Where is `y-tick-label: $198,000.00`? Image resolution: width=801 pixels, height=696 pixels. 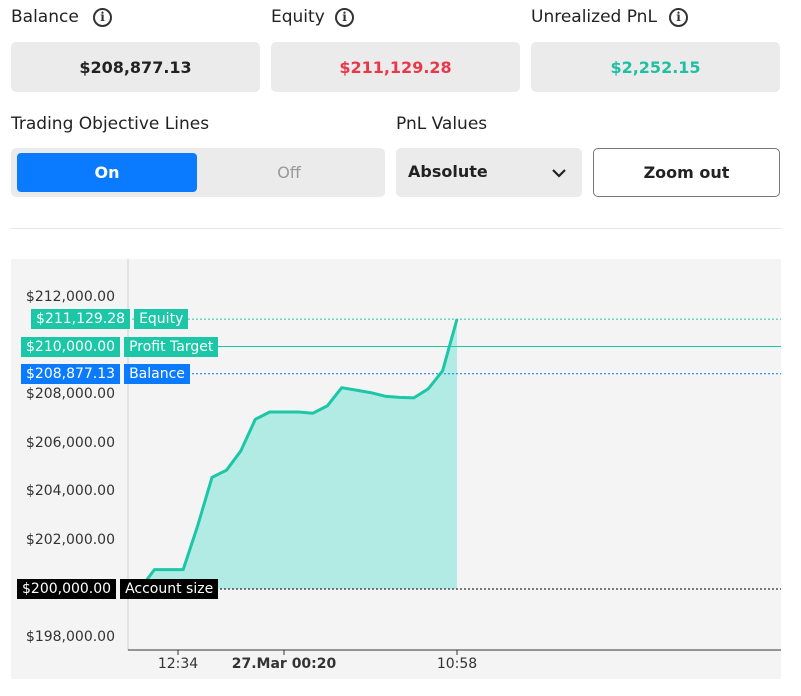 y-tick-label: $198,000.00 is located at coordinates (70, 636).